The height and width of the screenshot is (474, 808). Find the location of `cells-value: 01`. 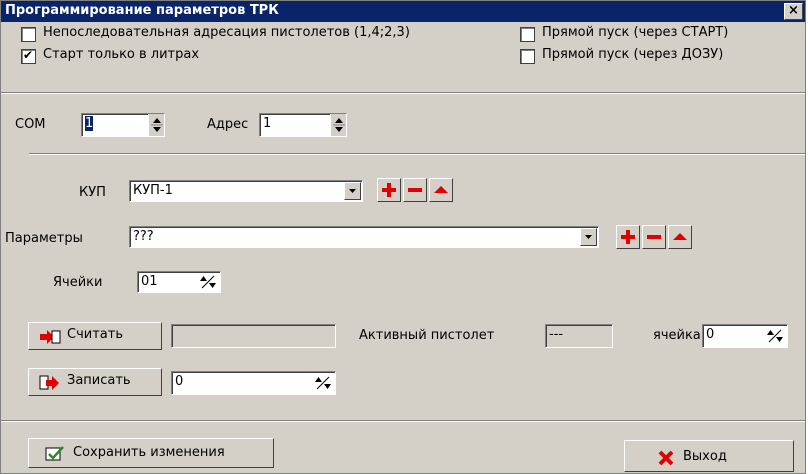

cells-value: 01 is located at coordinates (149, 281).